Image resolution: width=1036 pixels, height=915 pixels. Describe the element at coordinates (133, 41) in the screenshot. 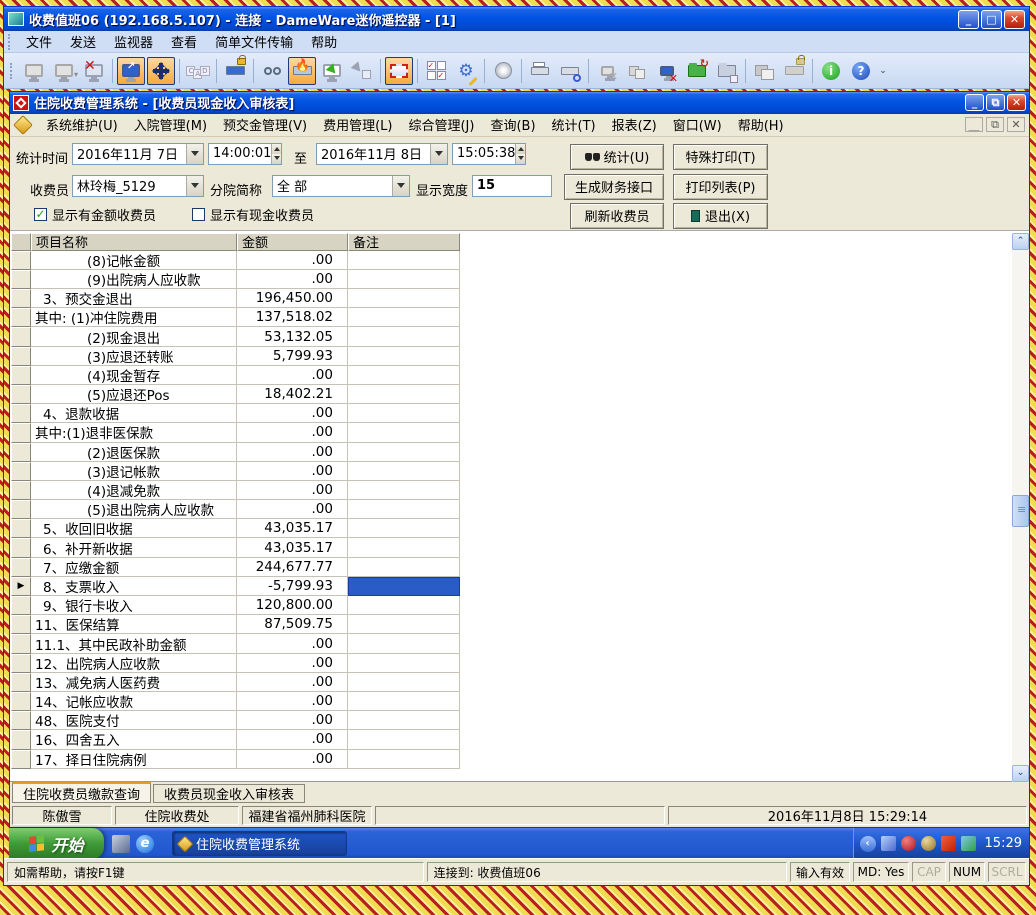

I see `menu-monitor: 监视器` at that location.